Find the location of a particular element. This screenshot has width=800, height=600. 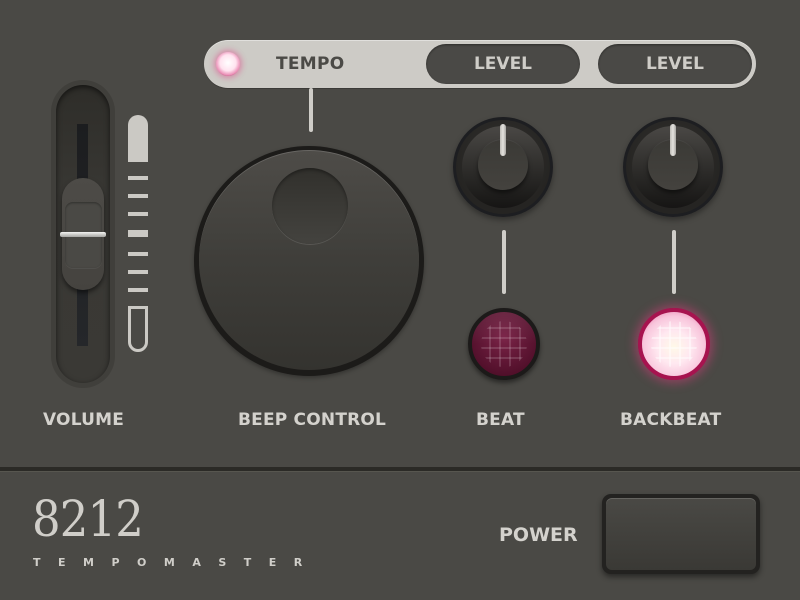

model-number: 8212 is located at coordinates (88, 519).